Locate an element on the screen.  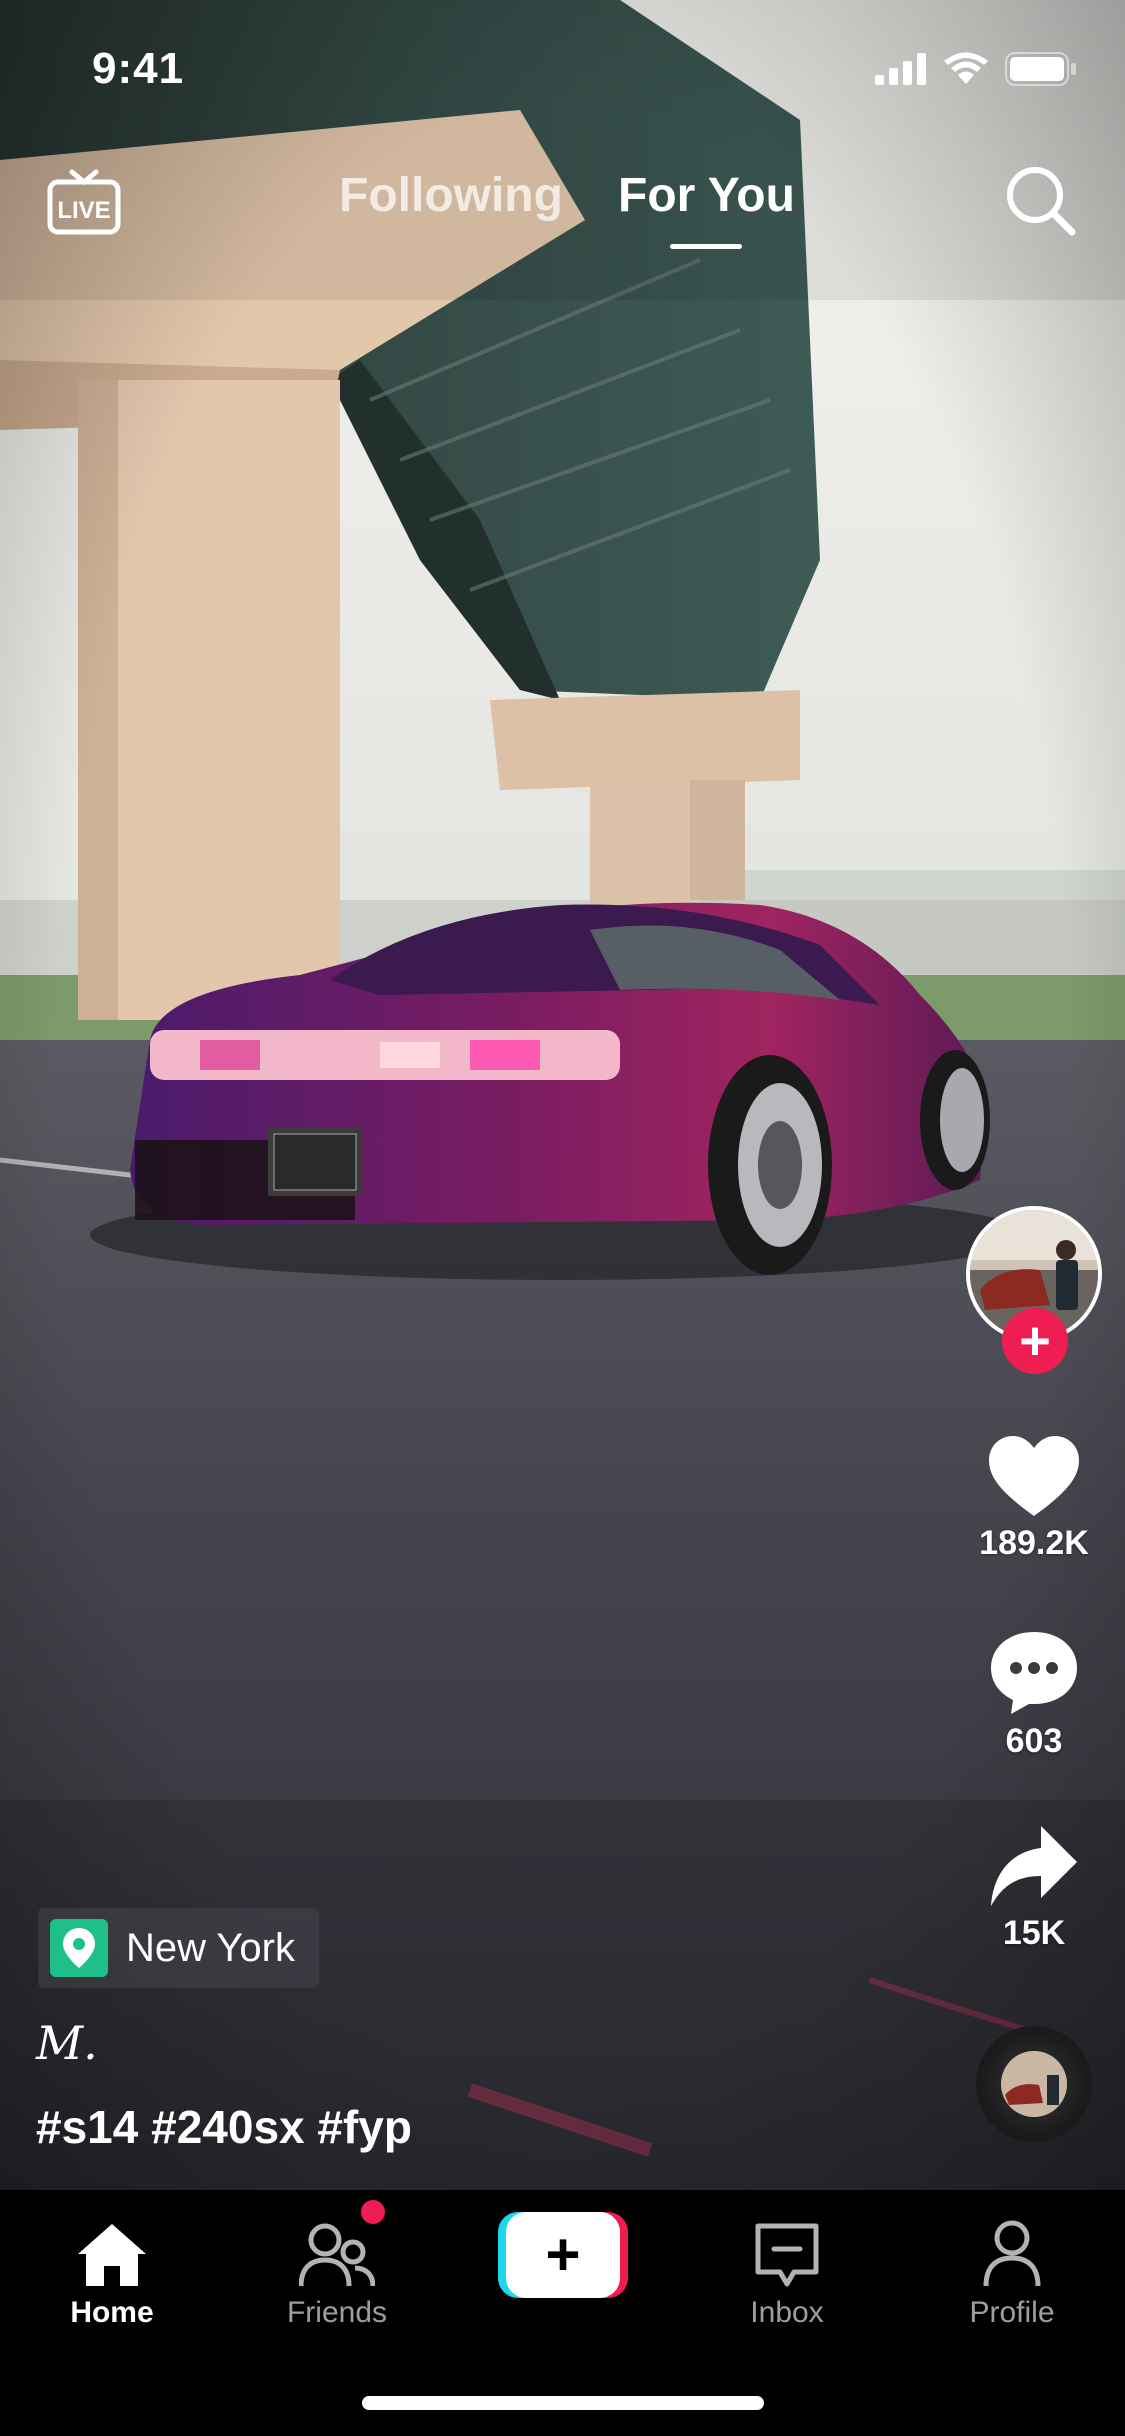
tab-profile-label: Profile is located at coordinates (1012, 2312).